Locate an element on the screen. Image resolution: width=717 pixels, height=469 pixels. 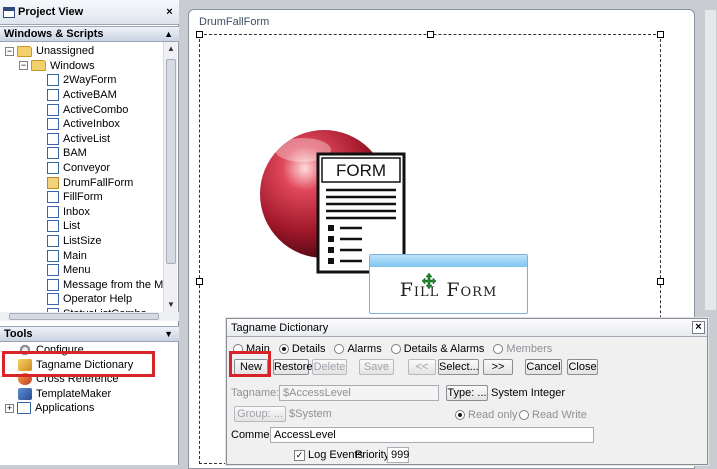
tree-item-window: Menu is located at coordinates (69, 270).